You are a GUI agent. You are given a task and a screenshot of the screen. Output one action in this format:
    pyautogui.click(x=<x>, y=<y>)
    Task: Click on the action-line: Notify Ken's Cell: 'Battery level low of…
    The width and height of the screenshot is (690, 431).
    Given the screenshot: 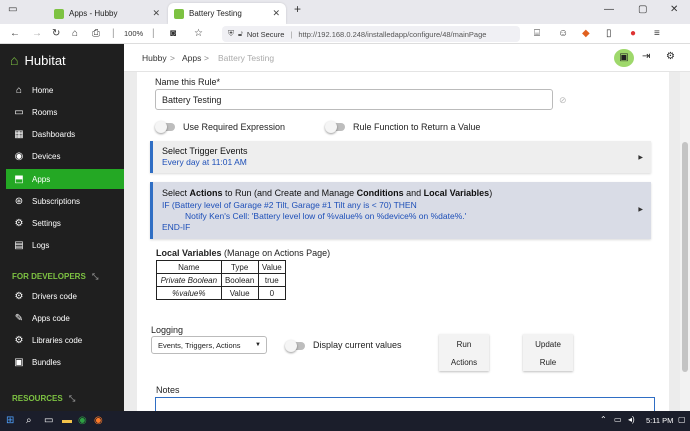 What is the action you would take?
    pyautogui.click(x=326, y=216)
    